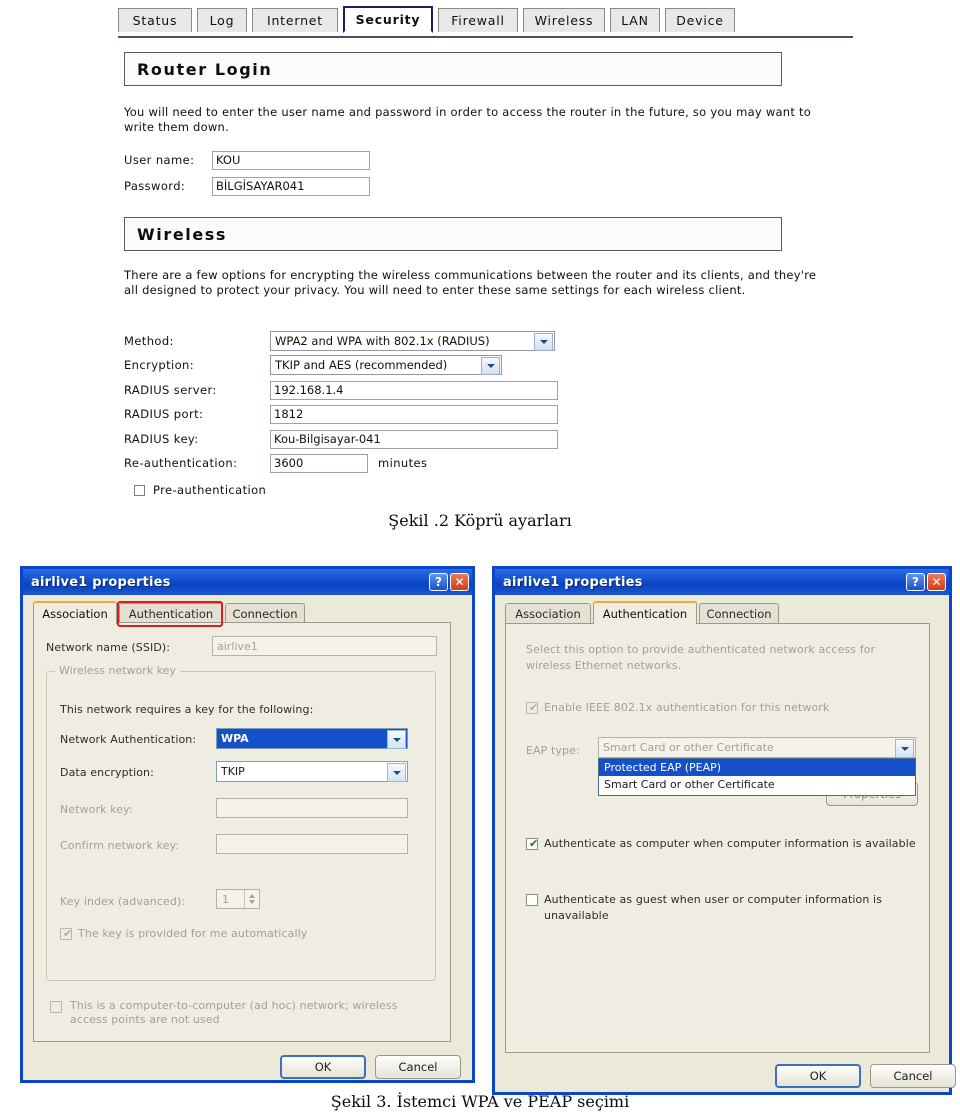  Describe the element at coordinates (291, 160) in the screenshot. I see `username-input: KOU` at that location.